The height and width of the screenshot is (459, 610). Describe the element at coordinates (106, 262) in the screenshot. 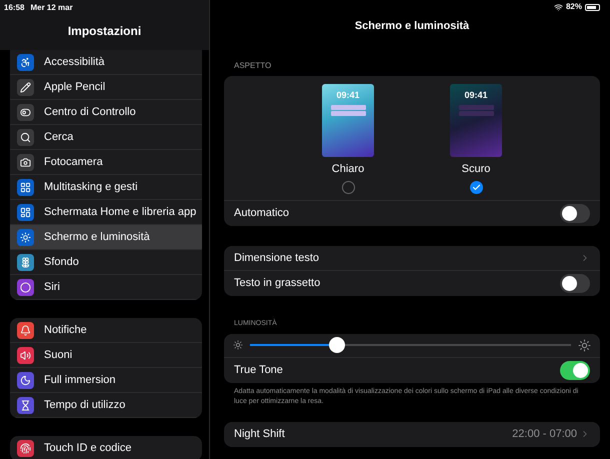

I see `sidebar-item: Sfondo` at that location.